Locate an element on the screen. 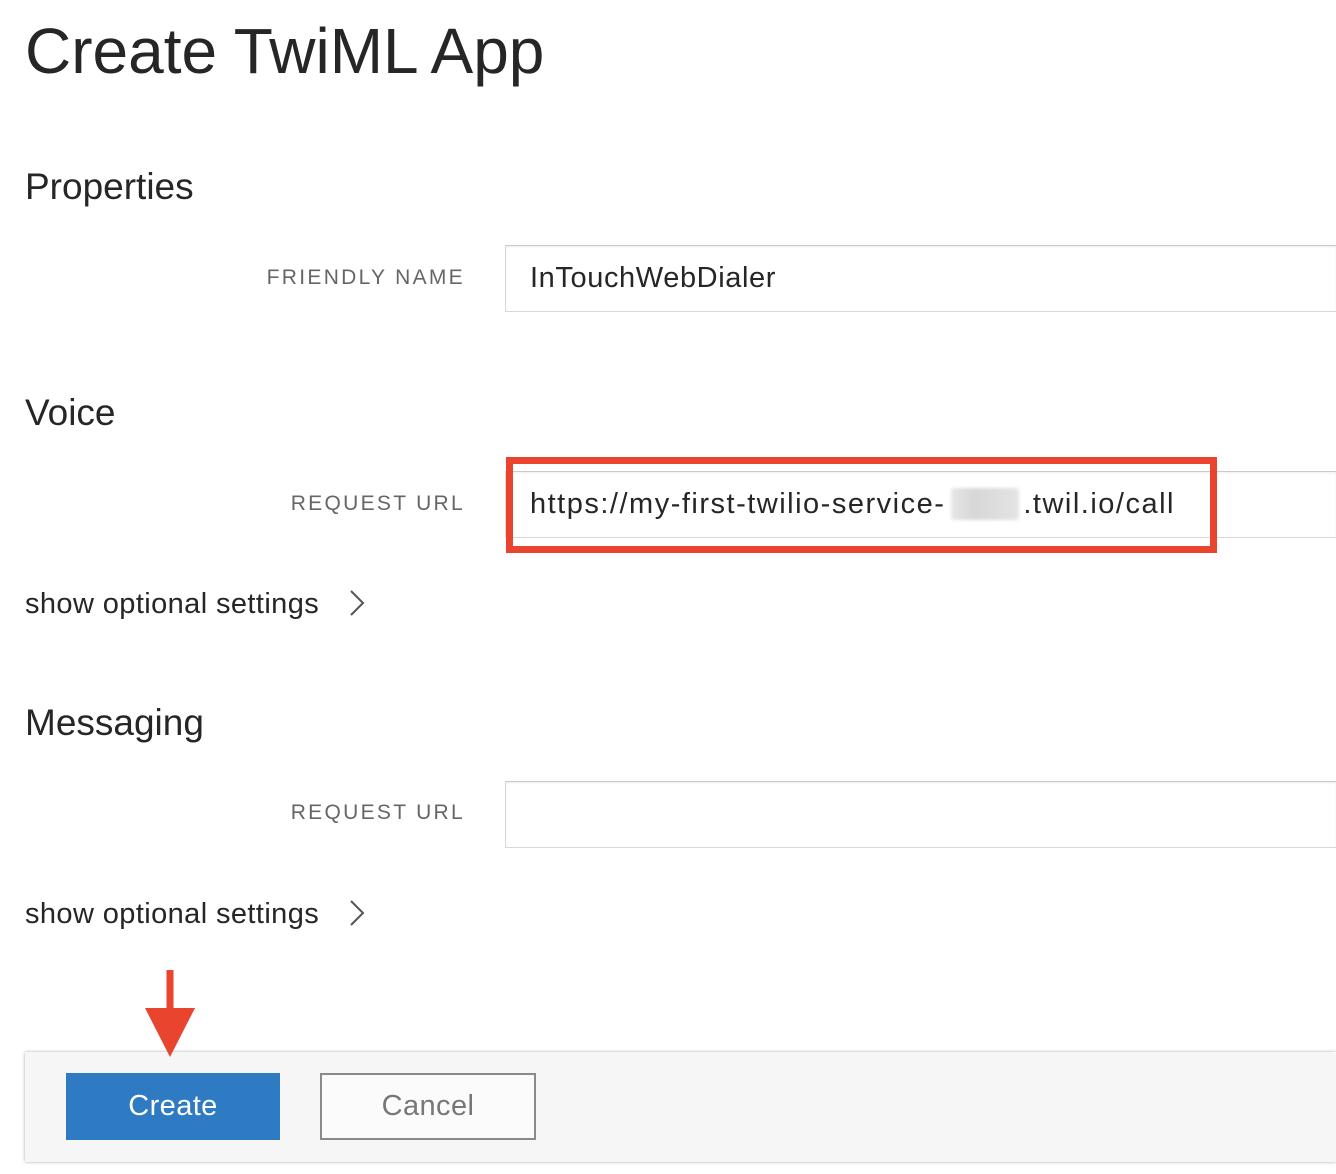  voice-show-optional-settings-link: show optional settings is located at coordinates (197, 604).